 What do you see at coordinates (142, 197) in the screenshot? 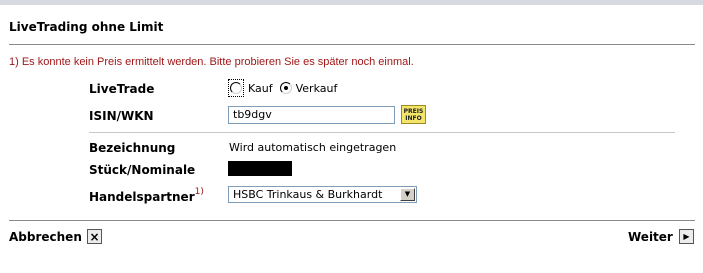
I see `handelspartner-label-text: Handelspartner` at bounding box center [142, 197].